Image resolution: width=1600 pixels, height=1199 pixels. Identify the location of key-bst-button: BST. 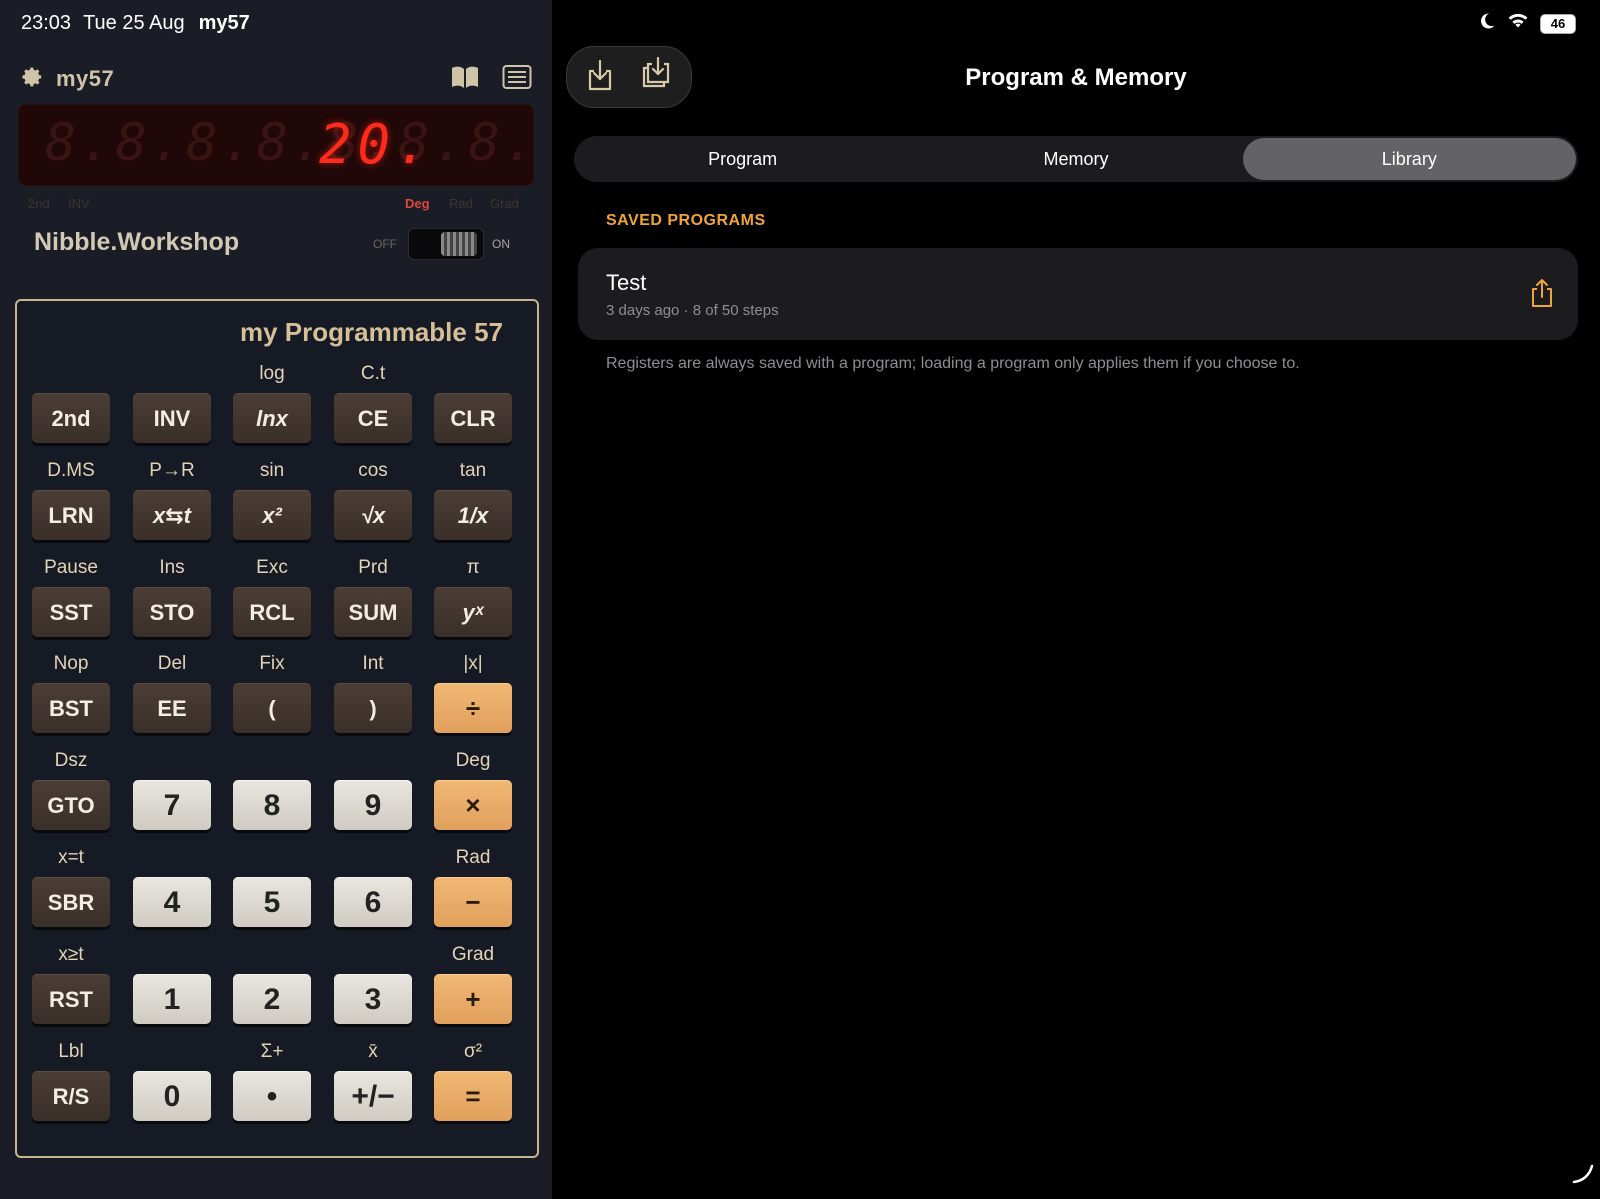
(71, 708).